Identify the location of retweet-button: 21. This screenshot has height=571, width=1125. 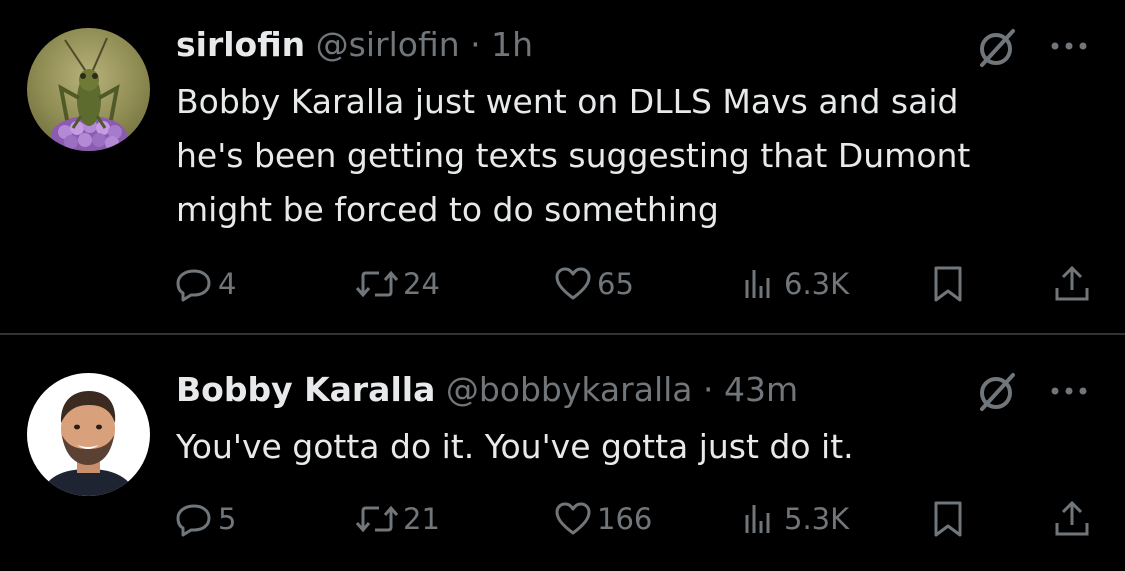
(397, 519).